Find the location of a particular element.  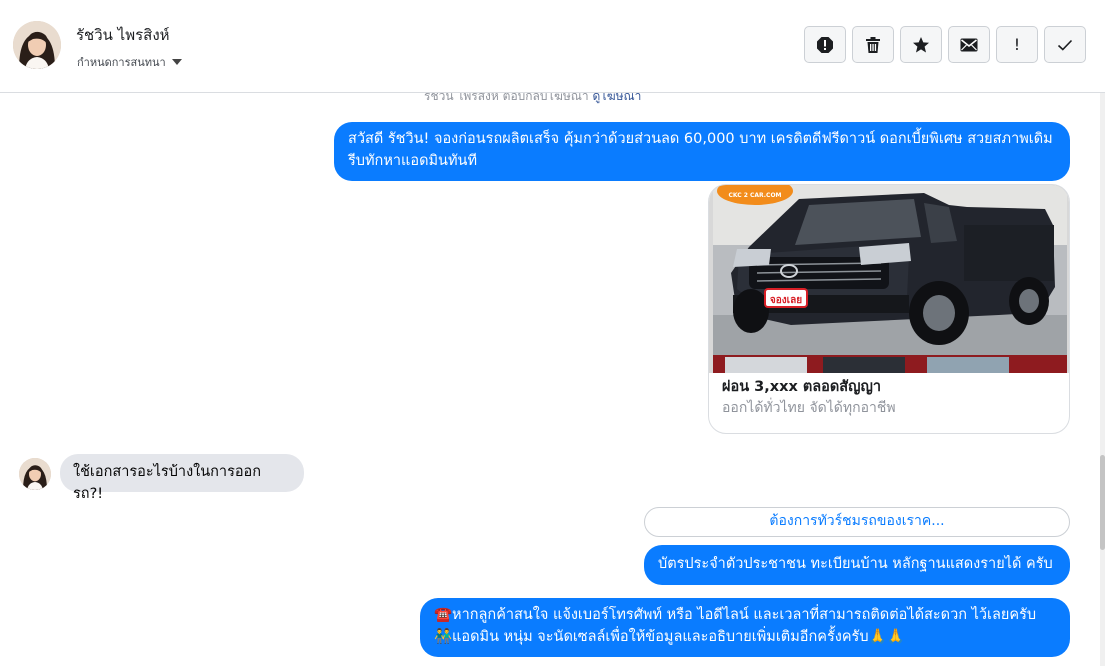

mark-spam-icon is located at coordinates (825, 44).